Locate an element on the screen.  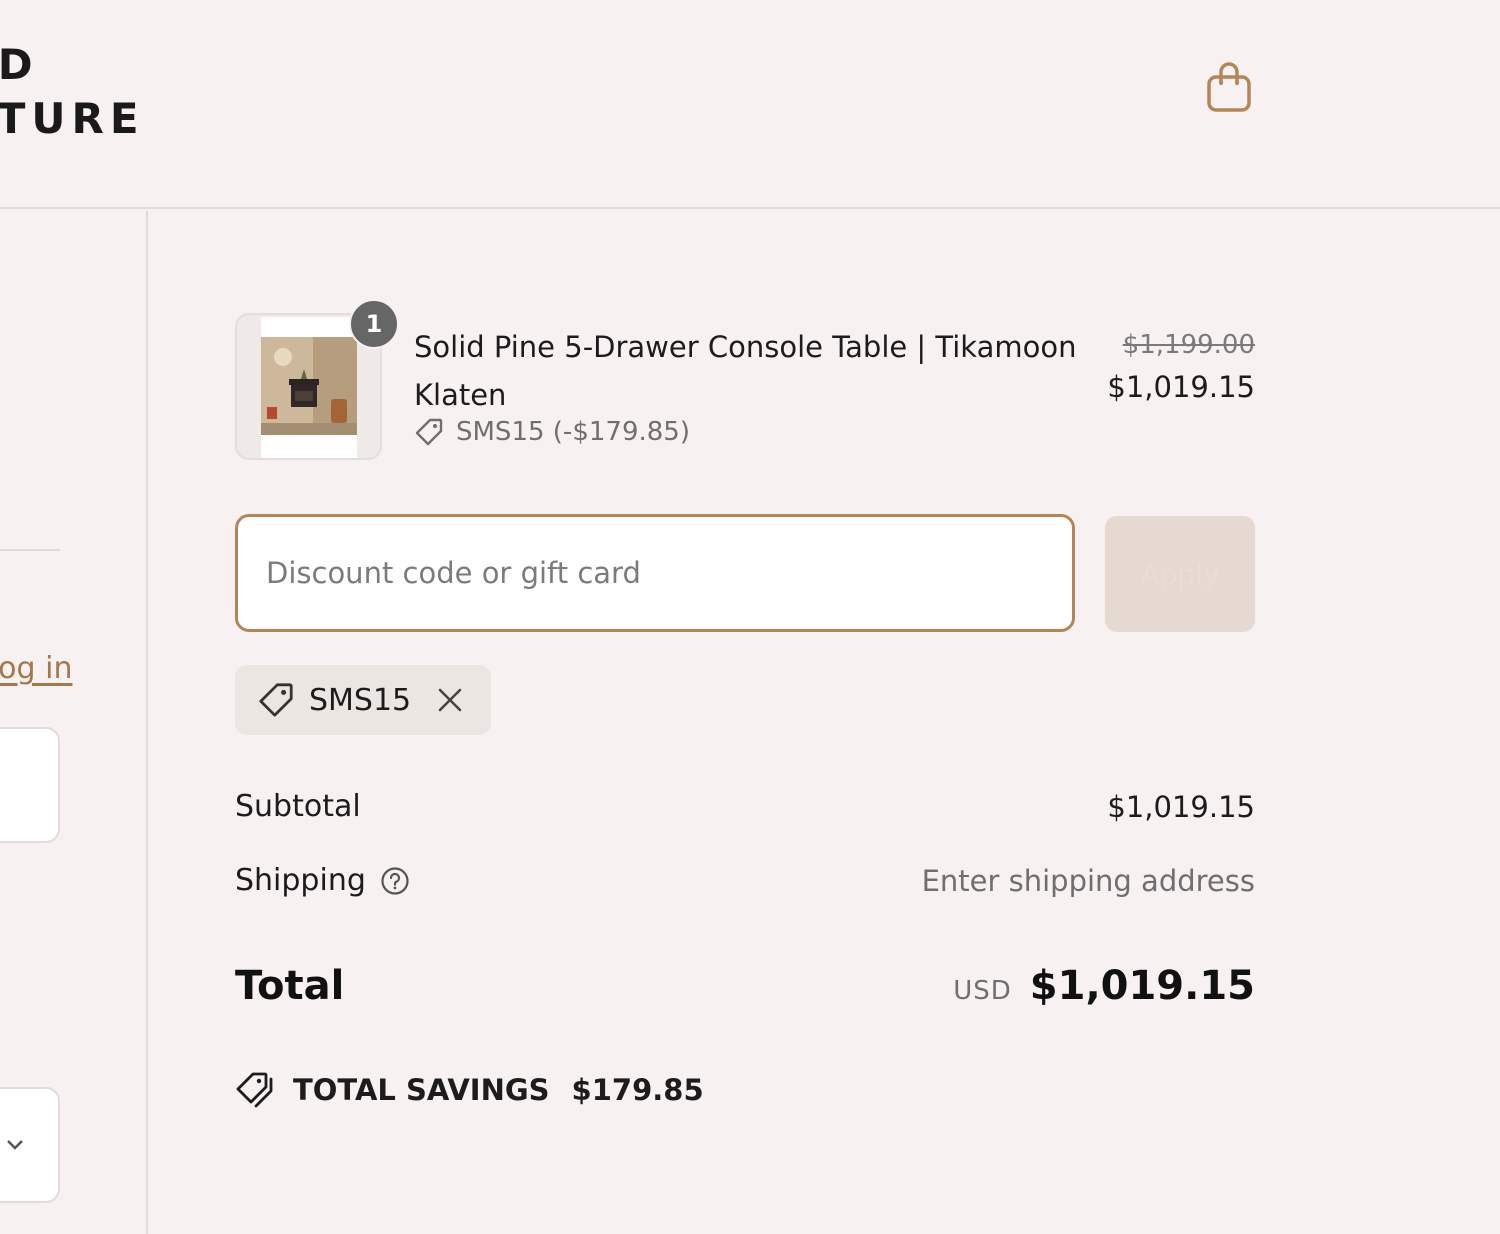
checkout-form-column: Log in is located at coordinates (74, 722).